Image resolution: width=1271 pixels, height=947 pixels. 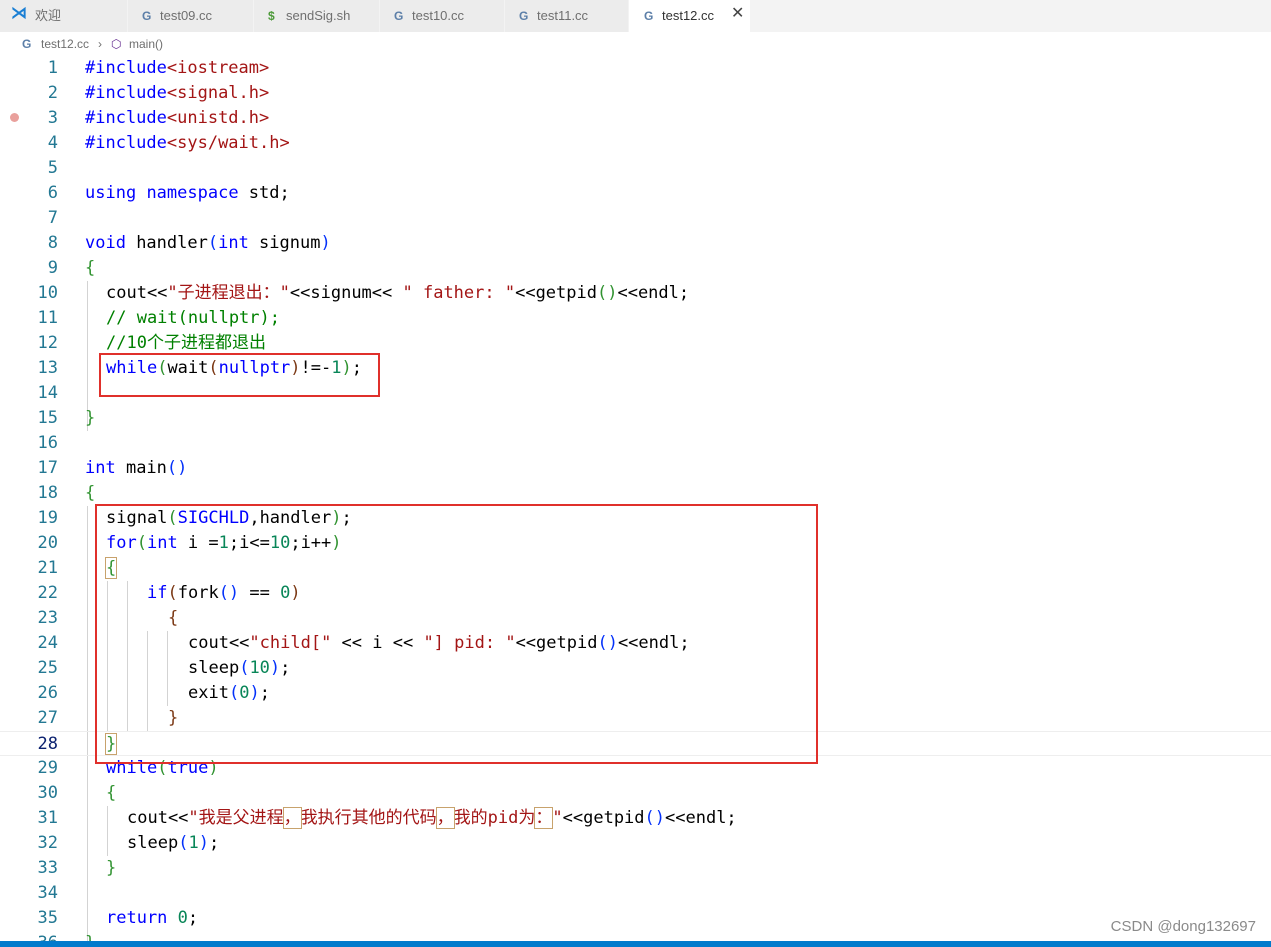 I want to click on line-number: 35, so click(x=47, y=918).